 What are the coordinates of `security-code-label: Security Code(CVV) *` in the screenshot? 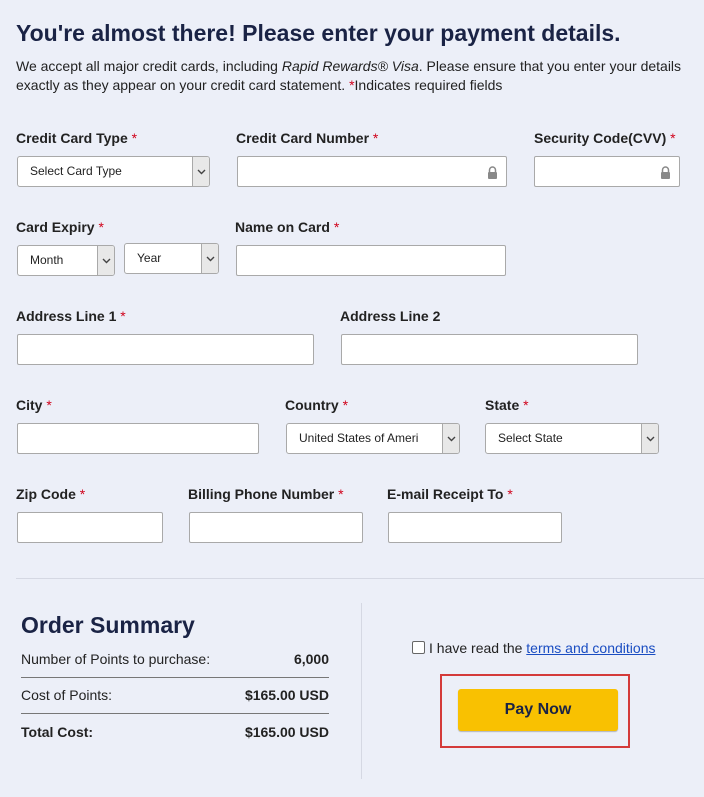 It's located at (605, 138).